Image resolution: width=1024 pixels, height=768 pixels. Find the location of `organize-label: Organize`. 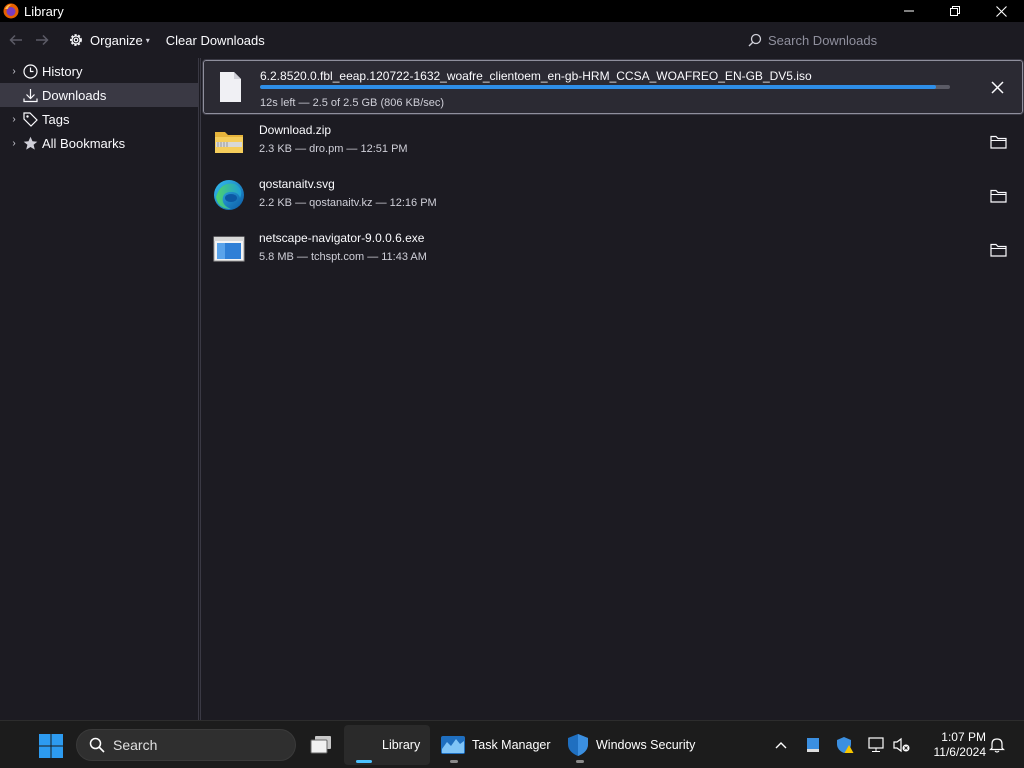

organize-label: Organize is located at coordinates (116, 40).